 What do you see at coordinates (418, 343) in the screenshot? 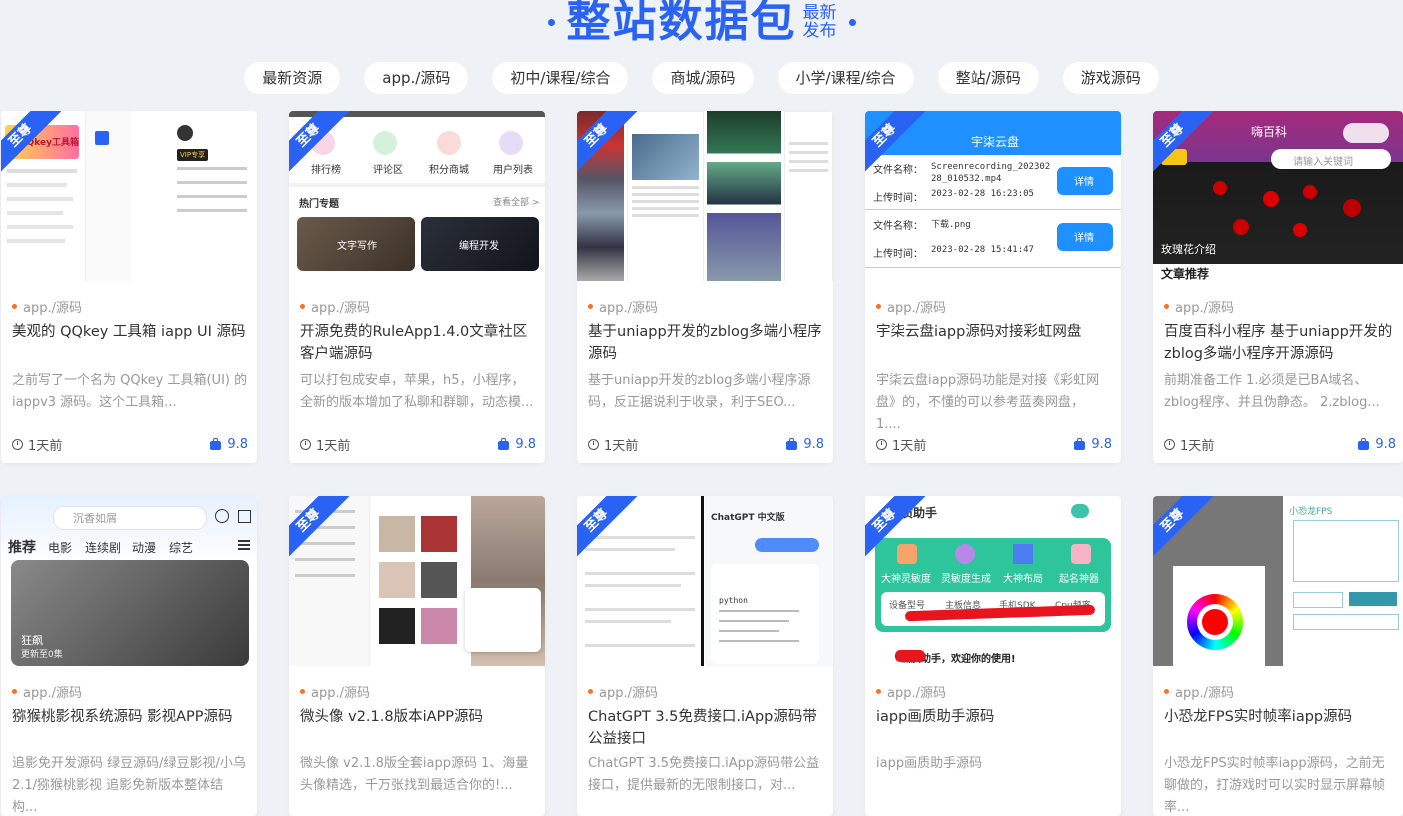
I see `card-title: 开源免费的RuleApp1.4.0文章社区客户端源码` at bounding box center [418, 343].